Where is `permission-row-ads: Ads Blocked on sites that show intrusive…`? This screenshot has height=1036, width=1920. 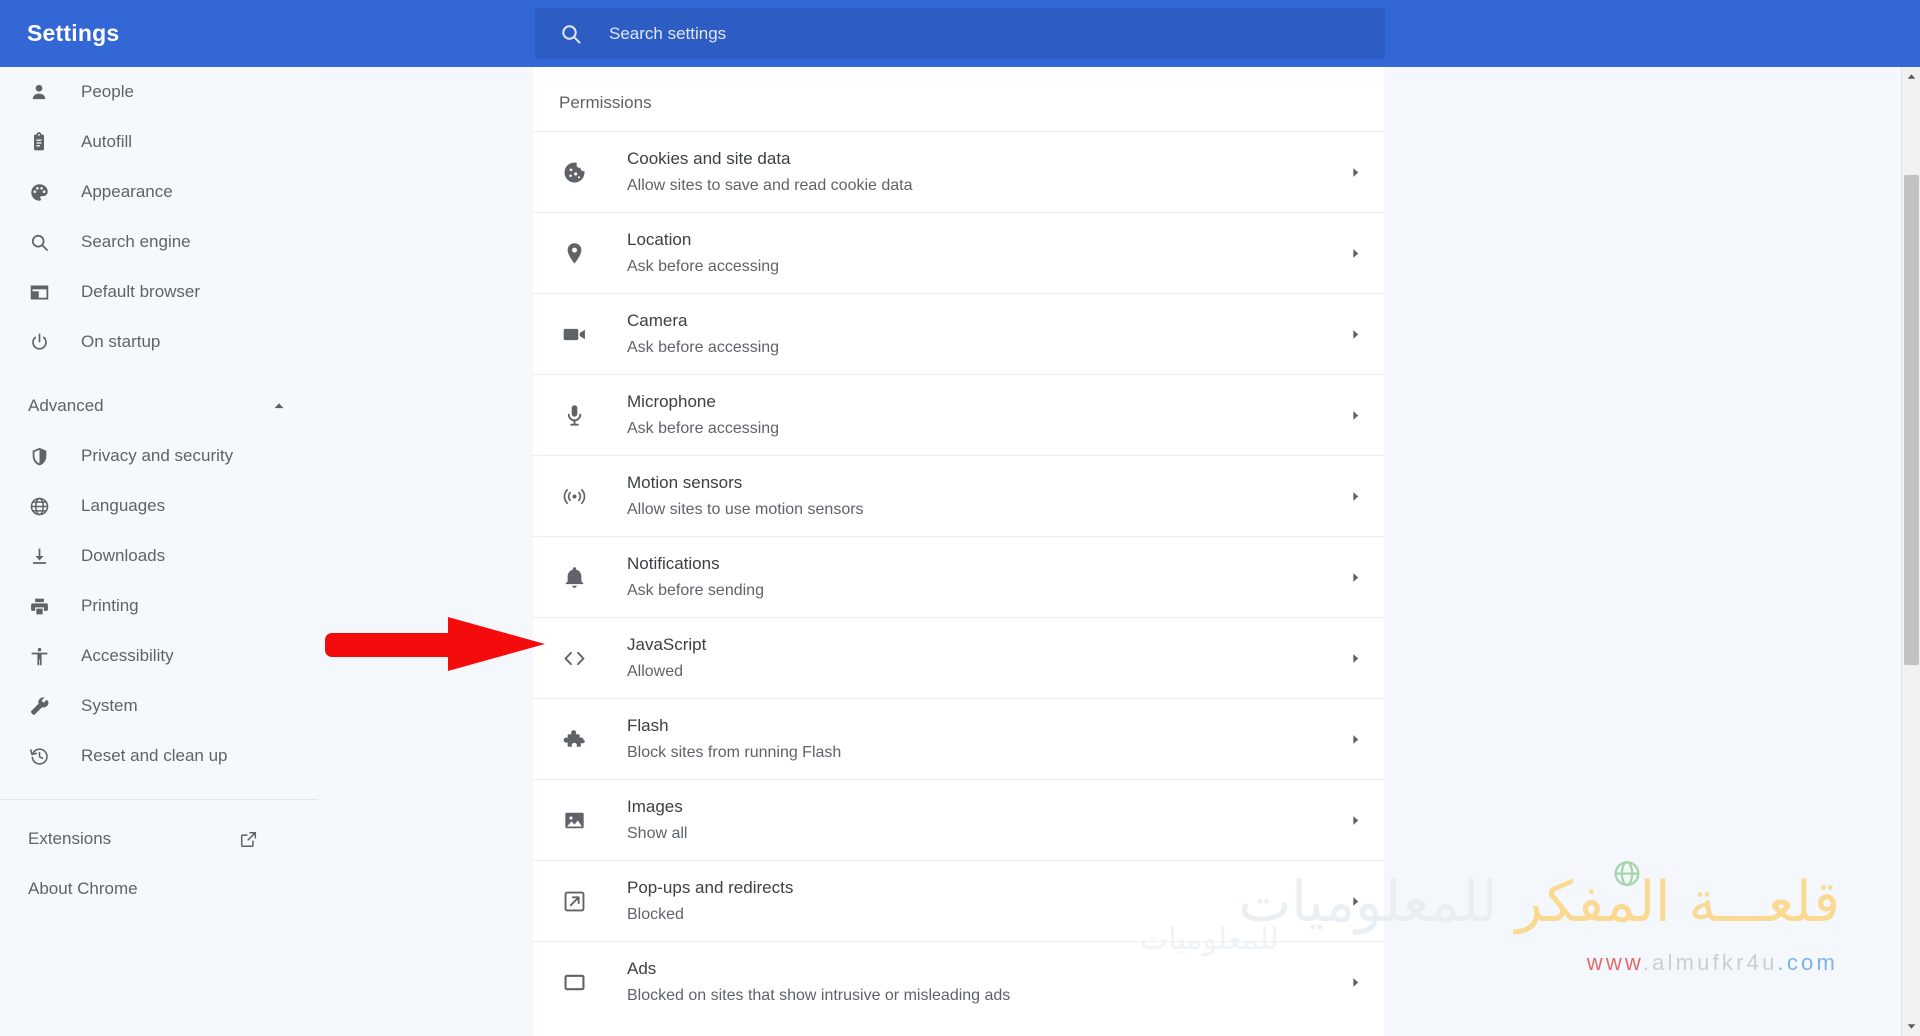
permission-row-ads: Ads Blocked on sites that show intrusive… is located at coordinates (958, 981).